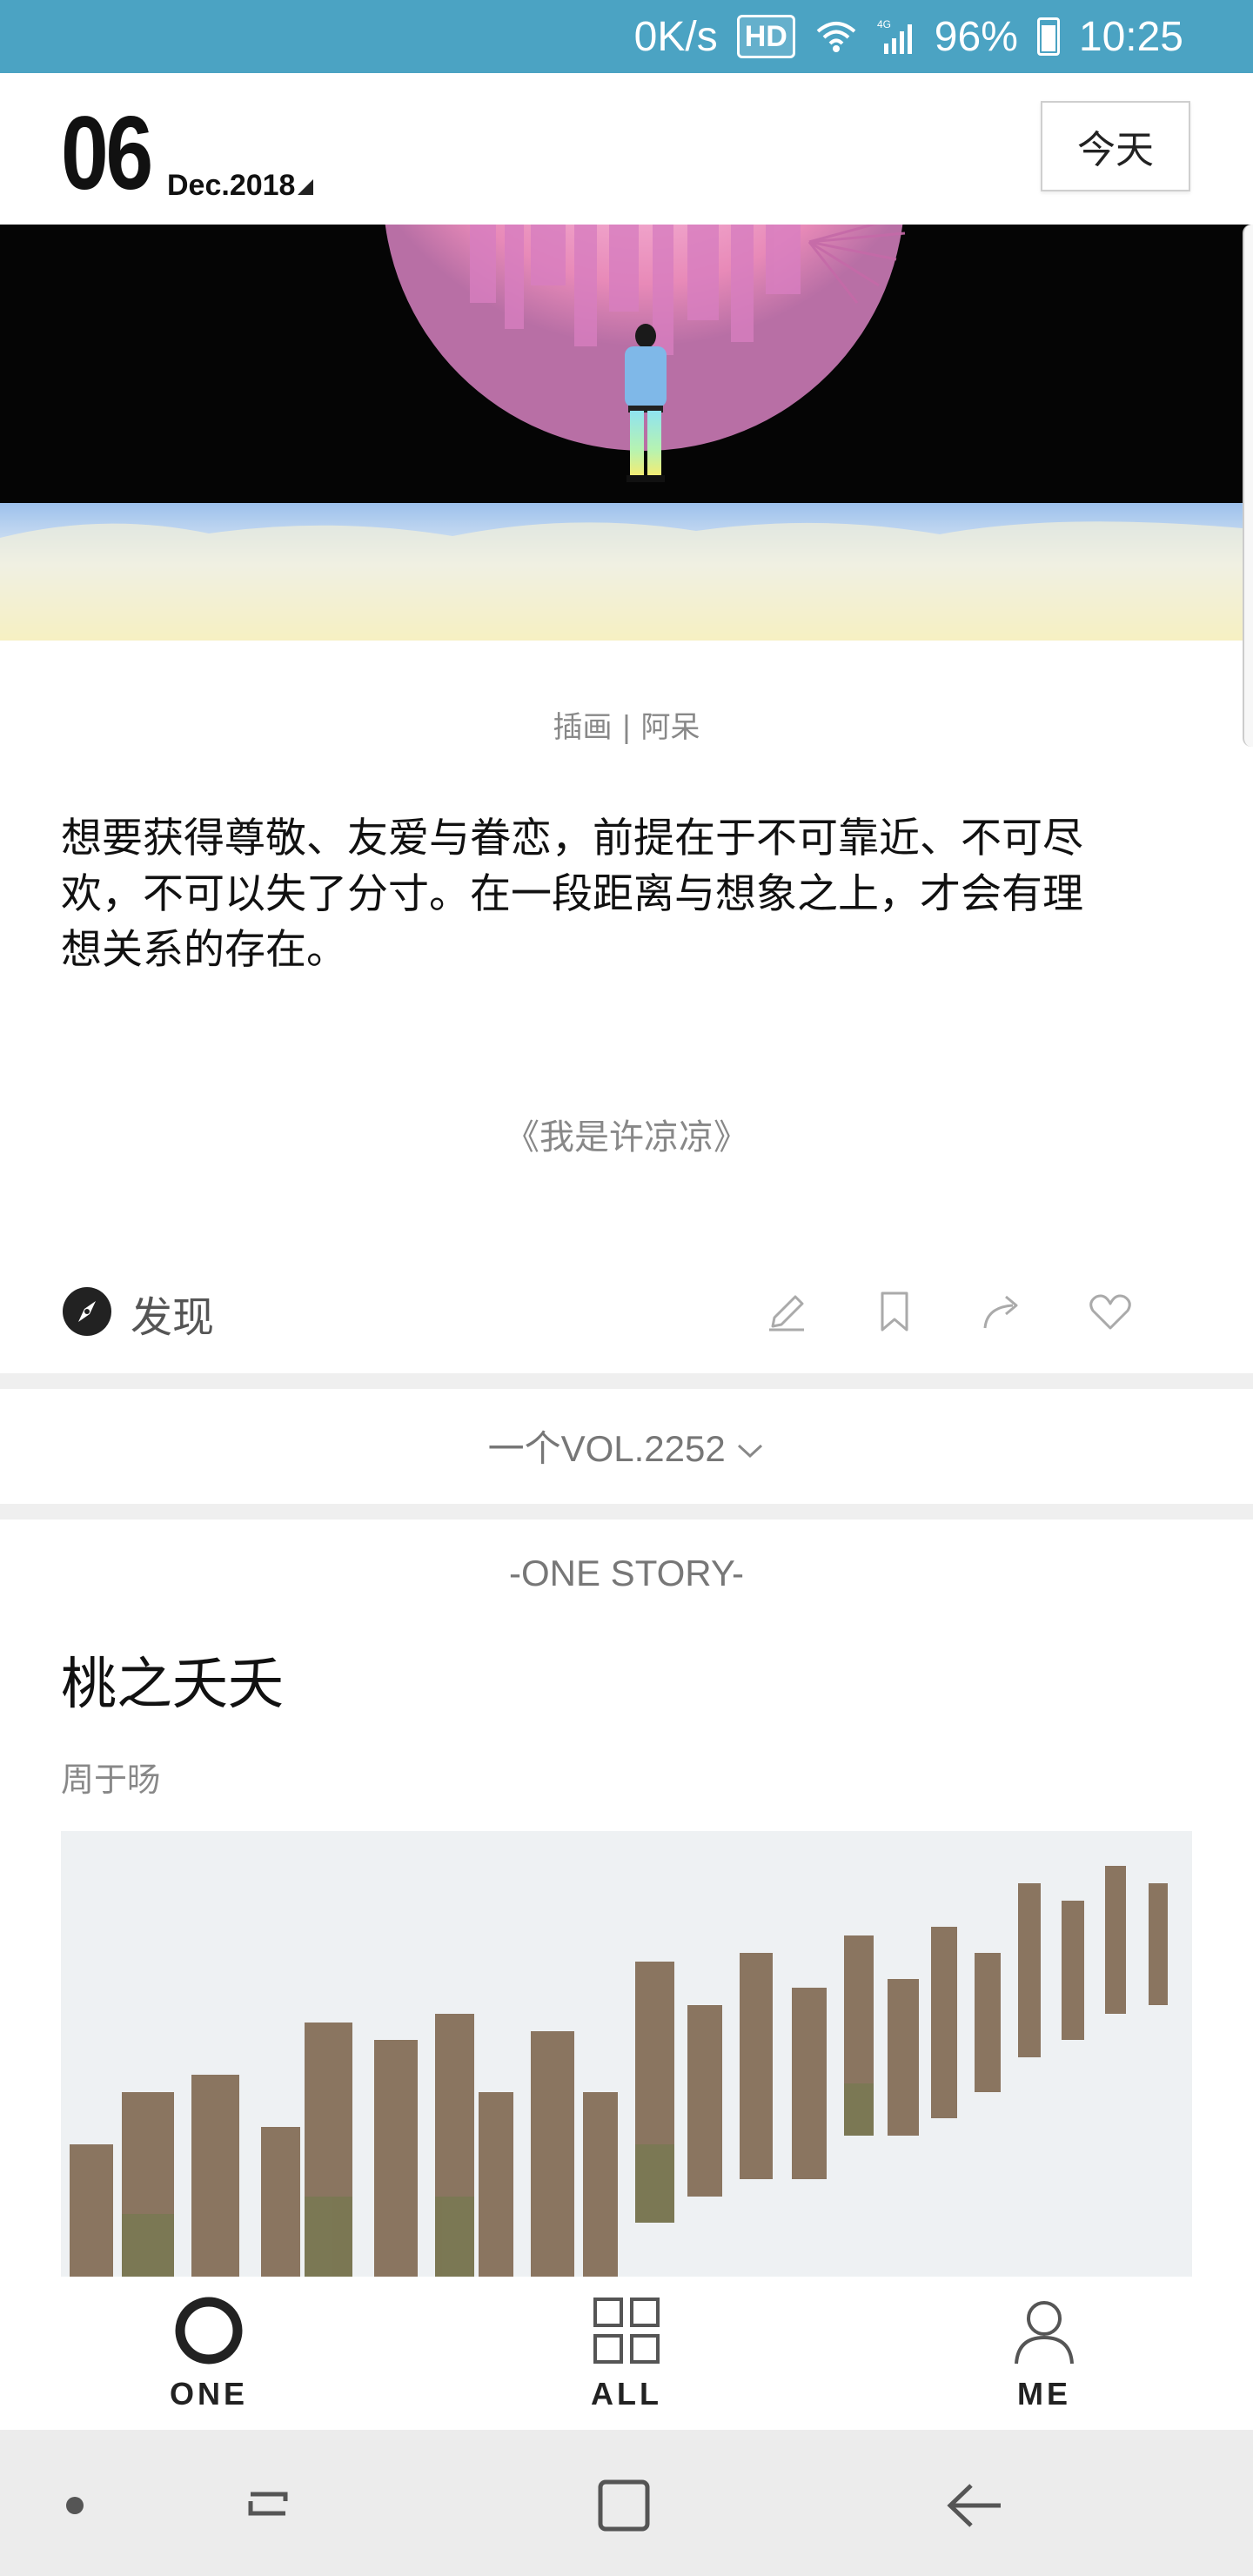 The width and height of the screenshot is (1253, 2576). I want to click on action-row: 发现, so click(626, 1314).